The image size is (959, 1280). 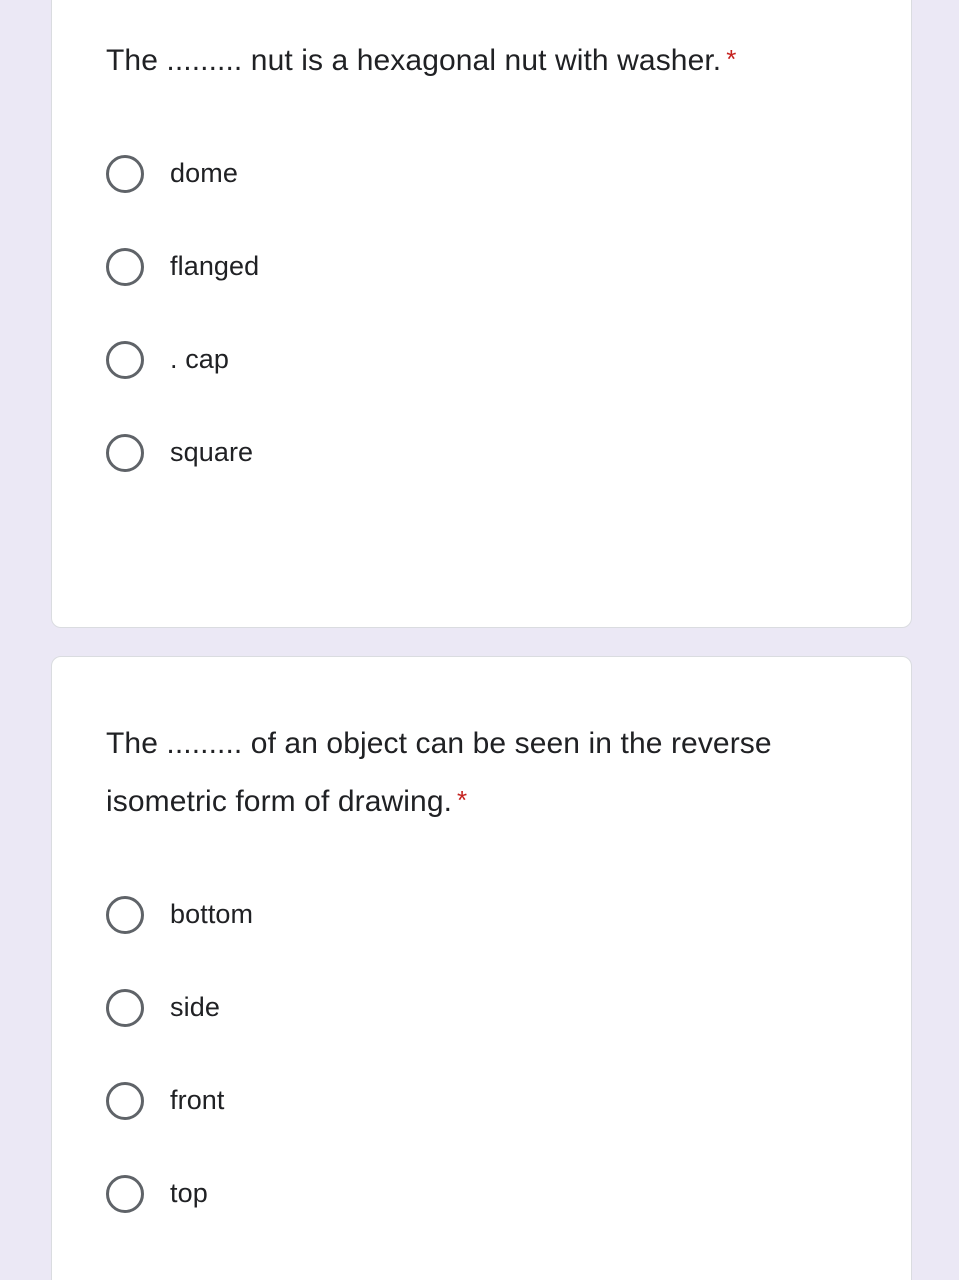 What do you see at coordinates (200, 359) in the screenshot?
I see `option-label: . cap` at bounding box center [200, 359].